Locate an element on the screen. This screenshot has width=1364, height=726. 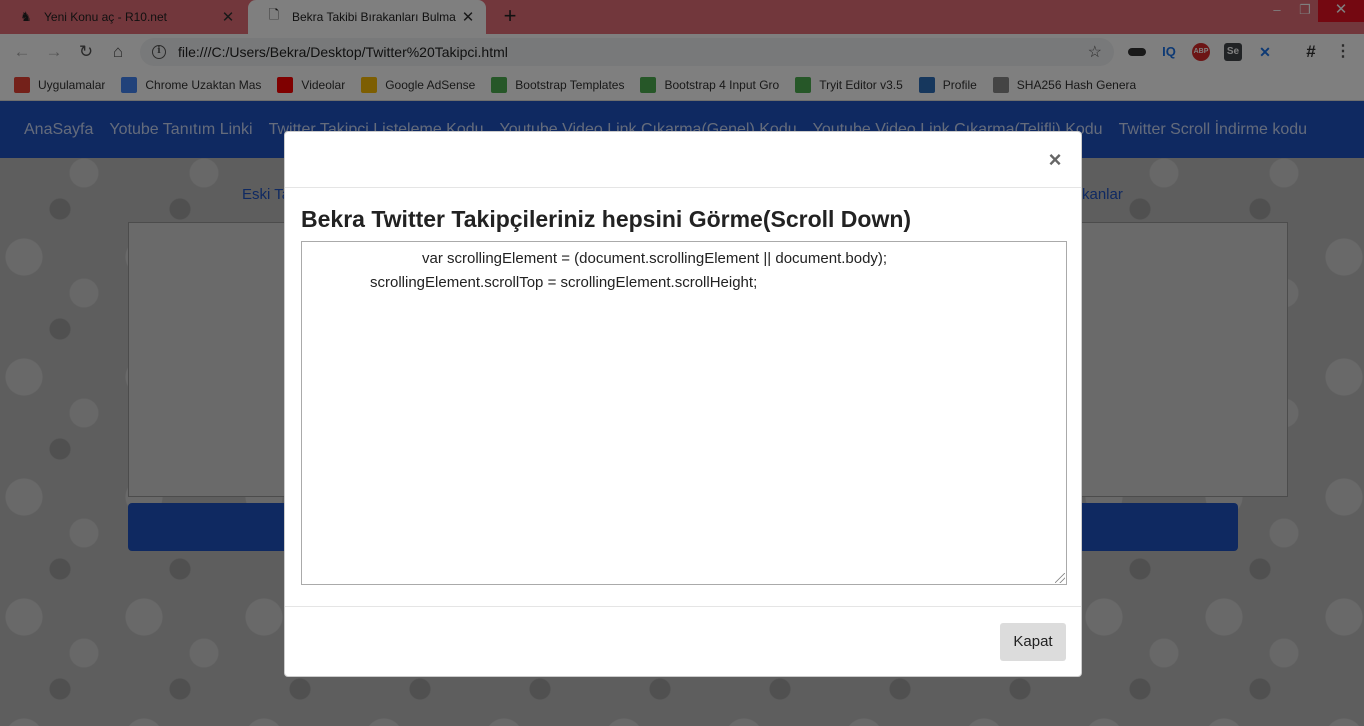
kapat-button: Kapat is located at coordinates (1033, 642).